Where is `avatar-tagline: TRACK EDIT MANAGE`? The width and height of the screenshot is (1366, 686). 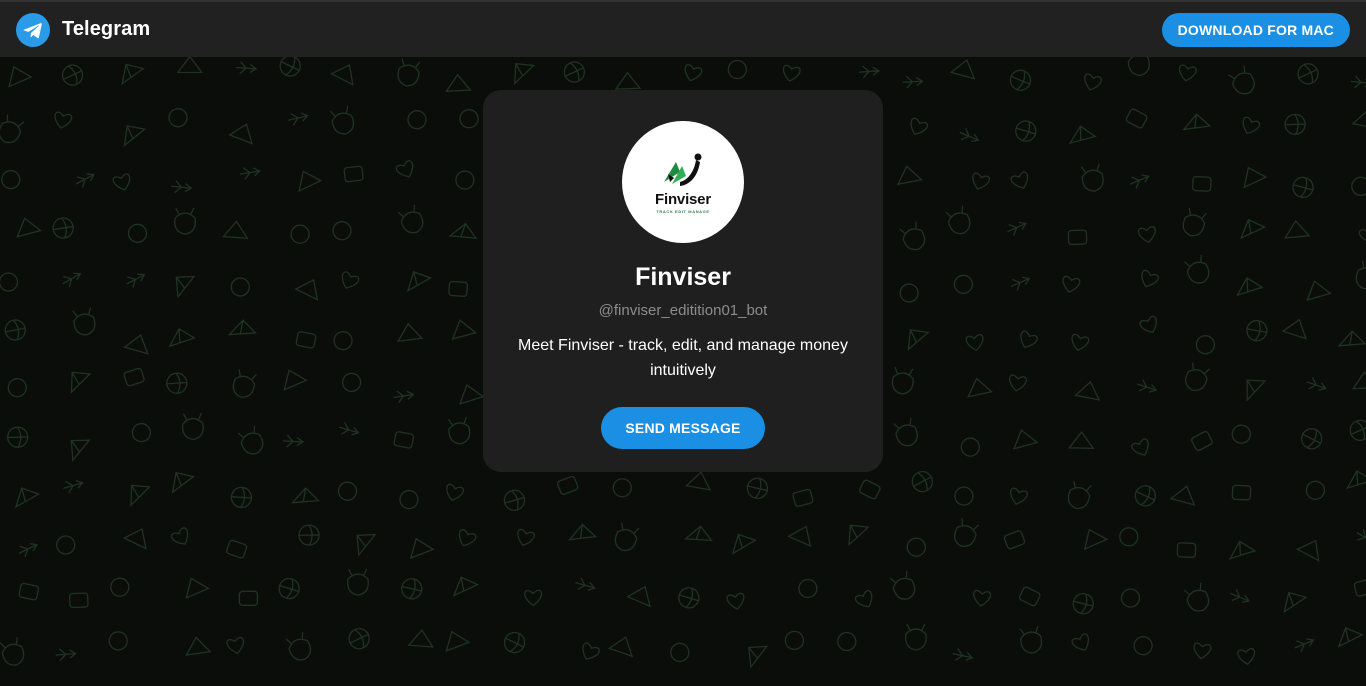
avatar-tagline: TRACK EDIT MANAGE is located at coordinates (683, 211).